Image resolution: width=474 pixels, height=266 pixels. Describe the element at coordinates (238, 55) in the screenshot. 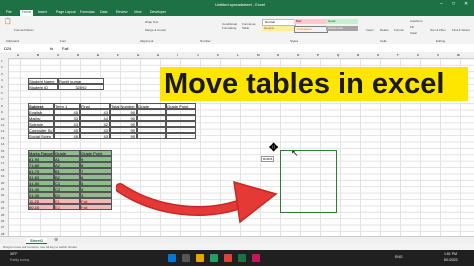

I see `column-header: L` at that location.